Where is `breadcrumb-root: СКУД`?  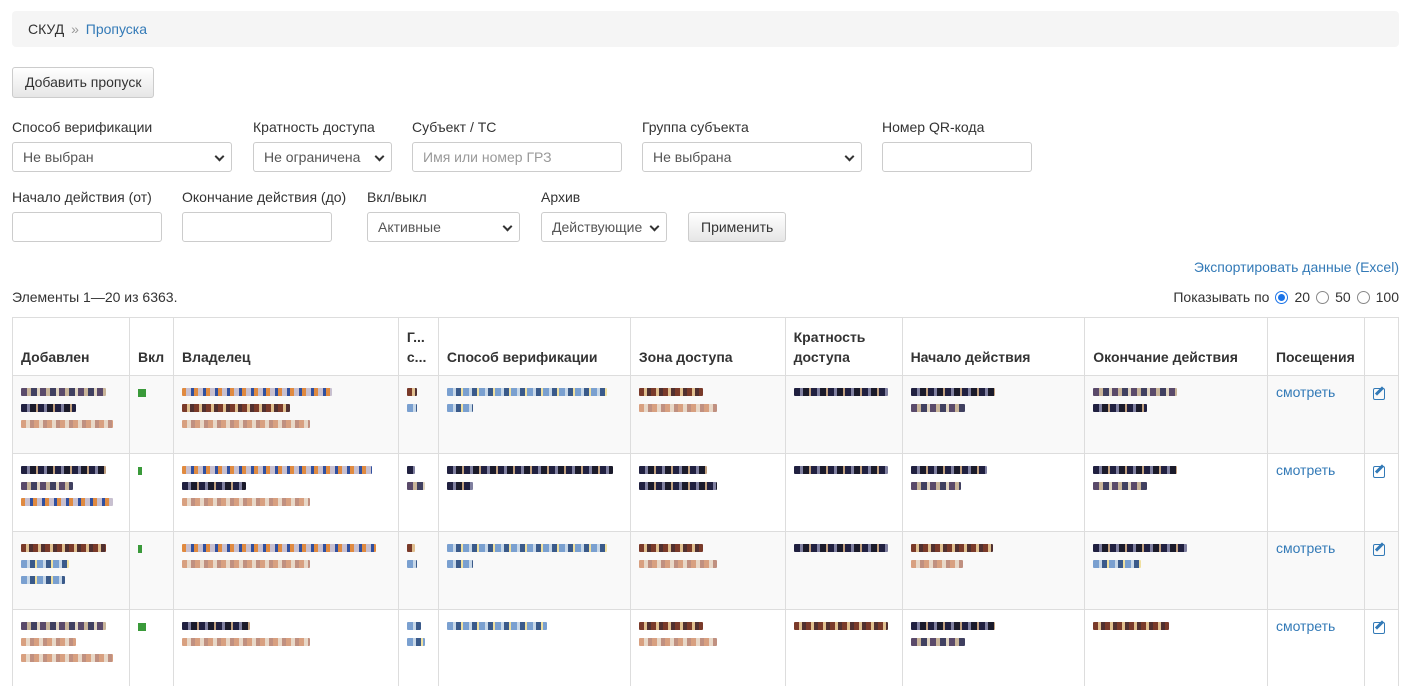
breadcrumb-root: СКУД is located at coordinates (46, 29).